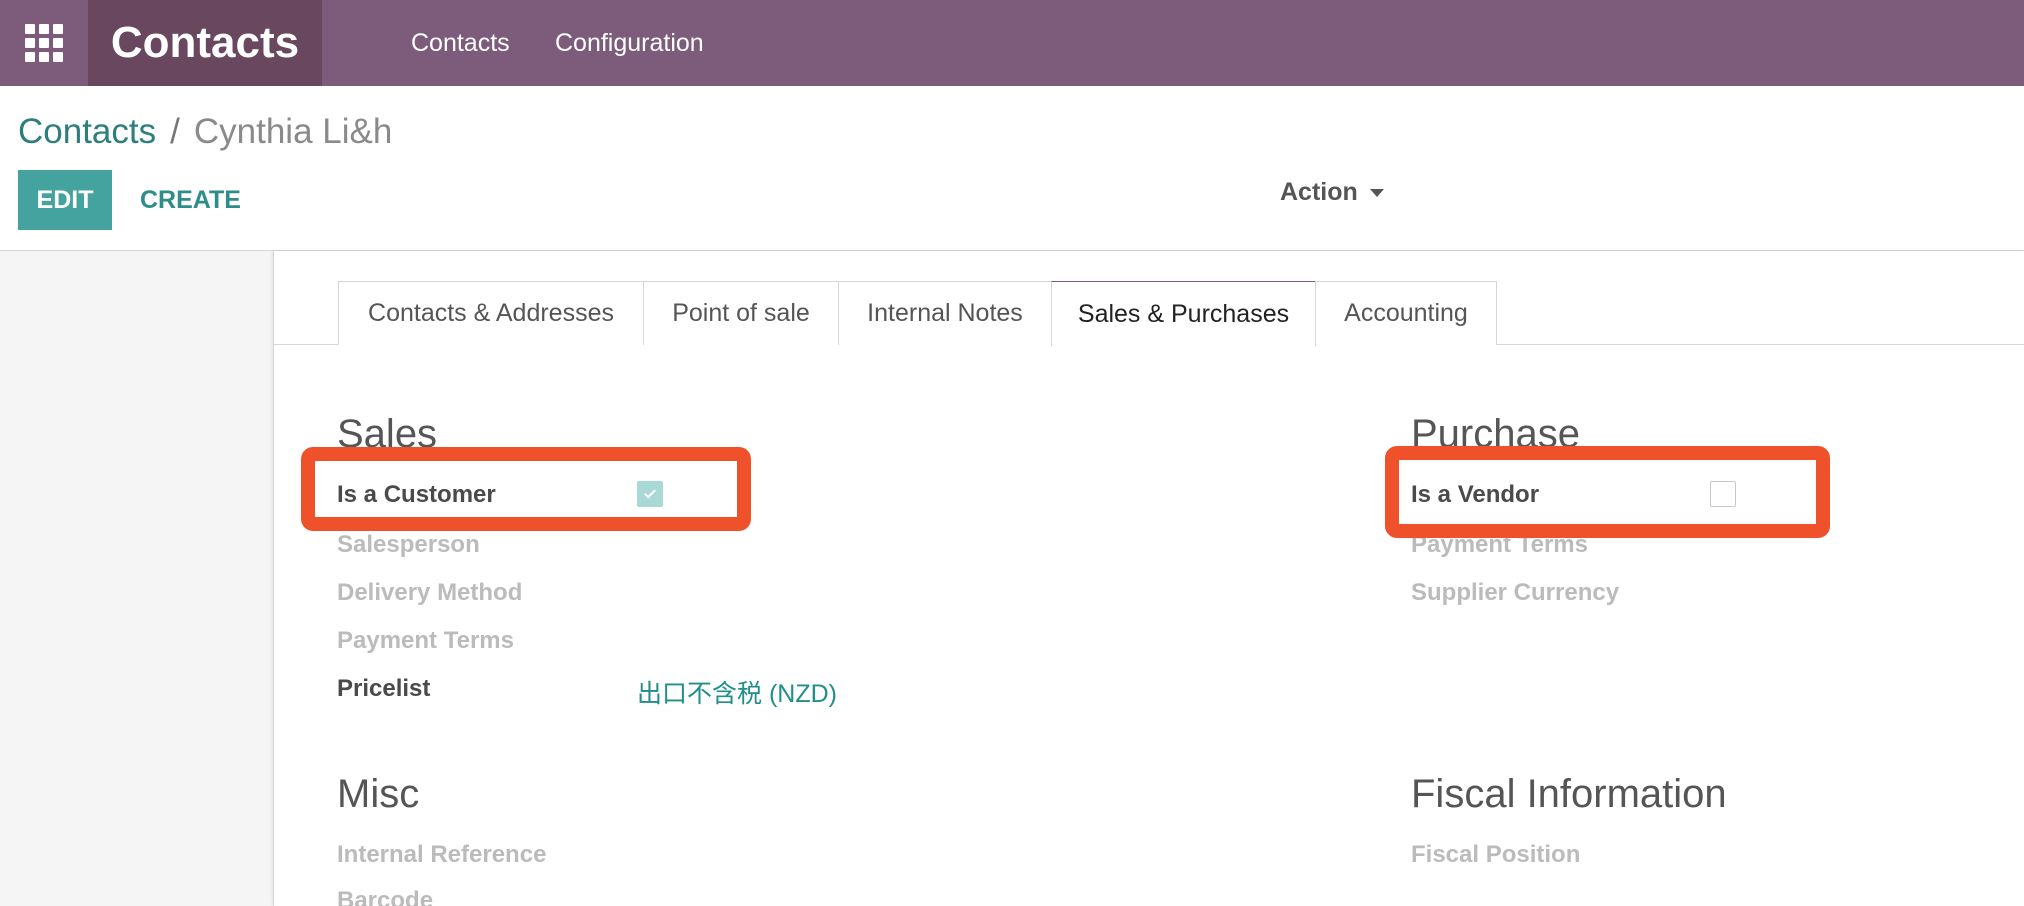 The width and height of the screenshot is (2024, 906). I want to click on is-customer-checkbox, so click(650, 494).